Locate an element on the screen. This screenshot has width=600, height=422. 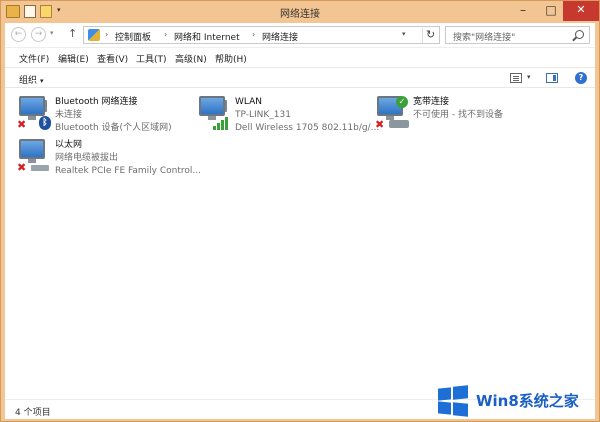
refresh-icon: ↻ is located at coordinates (428, 35).